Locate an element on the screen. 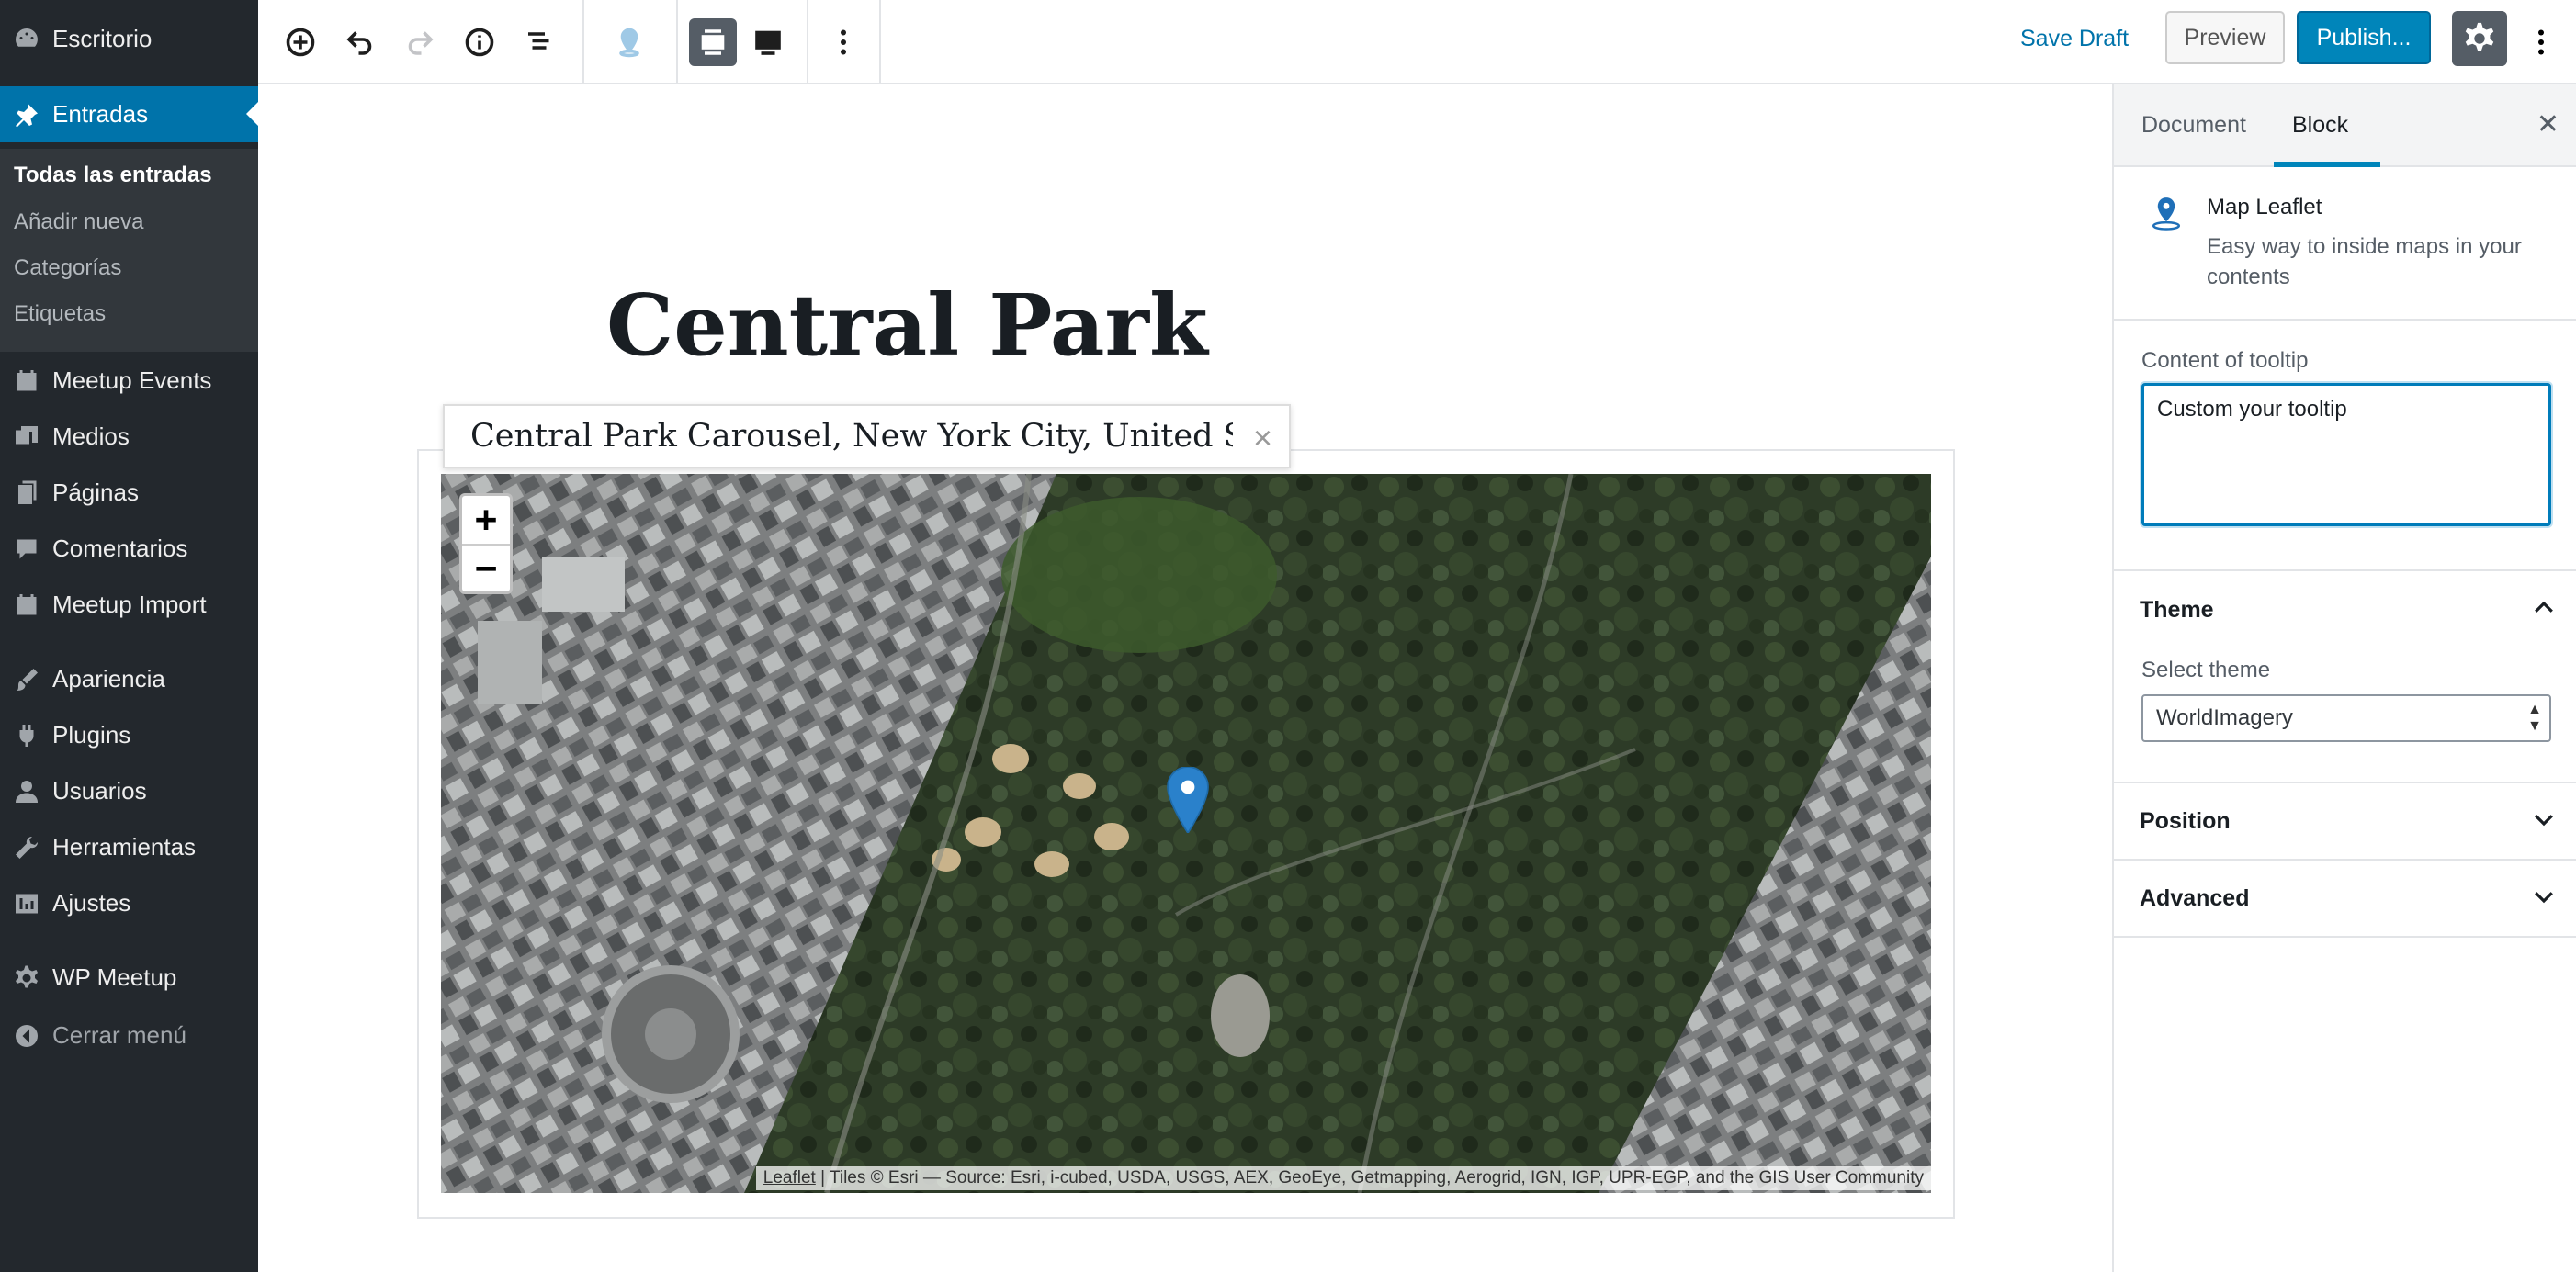  gear-icon is located at coordinates (26, 978).